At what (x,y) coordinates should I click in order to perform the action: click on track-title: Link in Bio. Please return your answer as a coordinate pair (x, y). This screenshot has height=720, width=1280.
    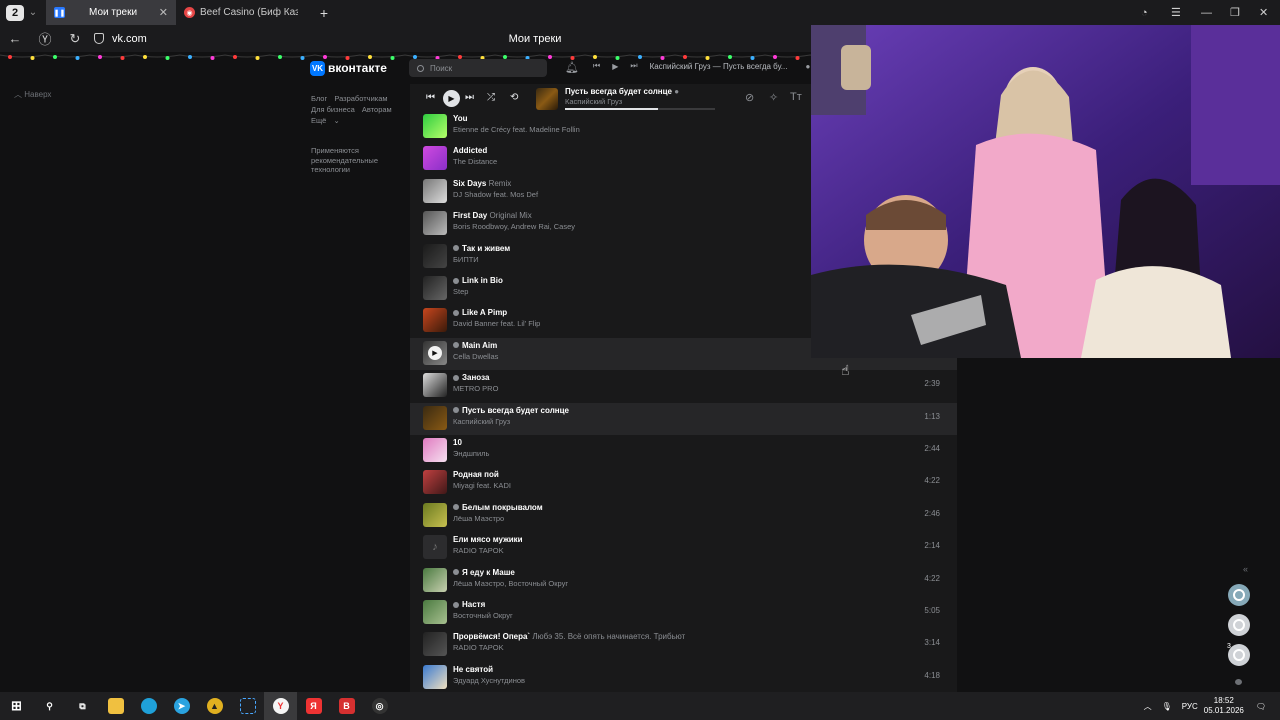
    Looking at the image, I should click on (478, 280).